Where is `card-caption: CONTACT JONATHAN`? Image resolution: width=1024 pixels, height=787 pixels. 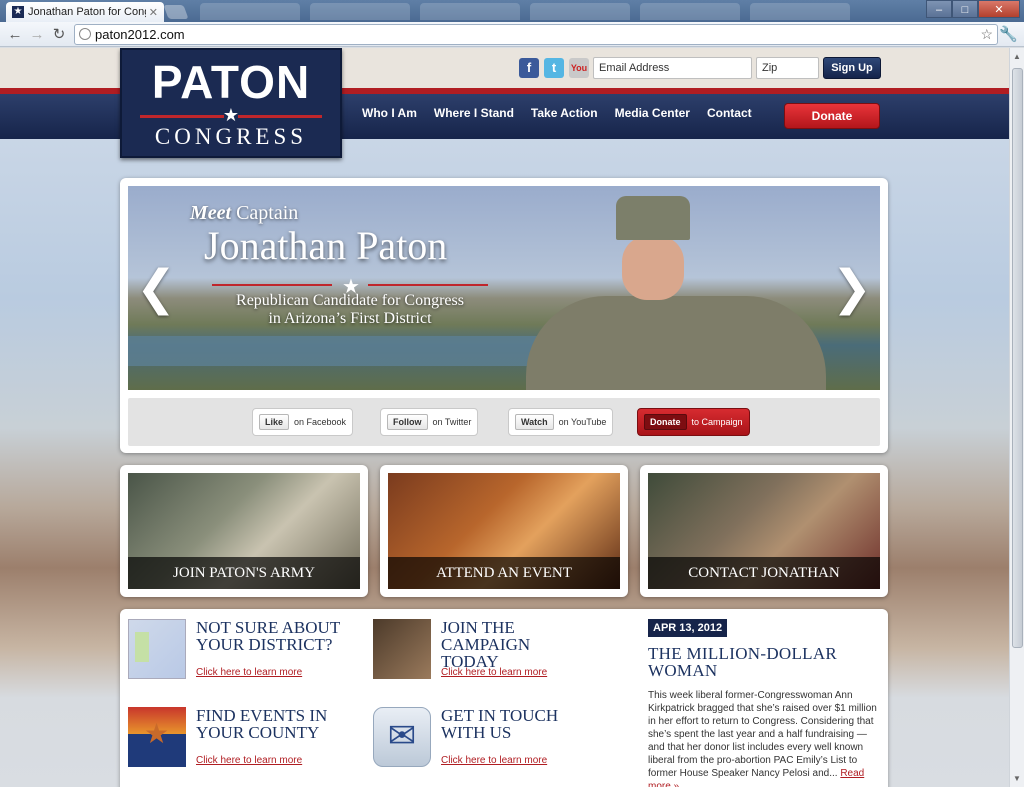
card-caption: CONTACT JONATHAN is located at coordinates (764, 573).